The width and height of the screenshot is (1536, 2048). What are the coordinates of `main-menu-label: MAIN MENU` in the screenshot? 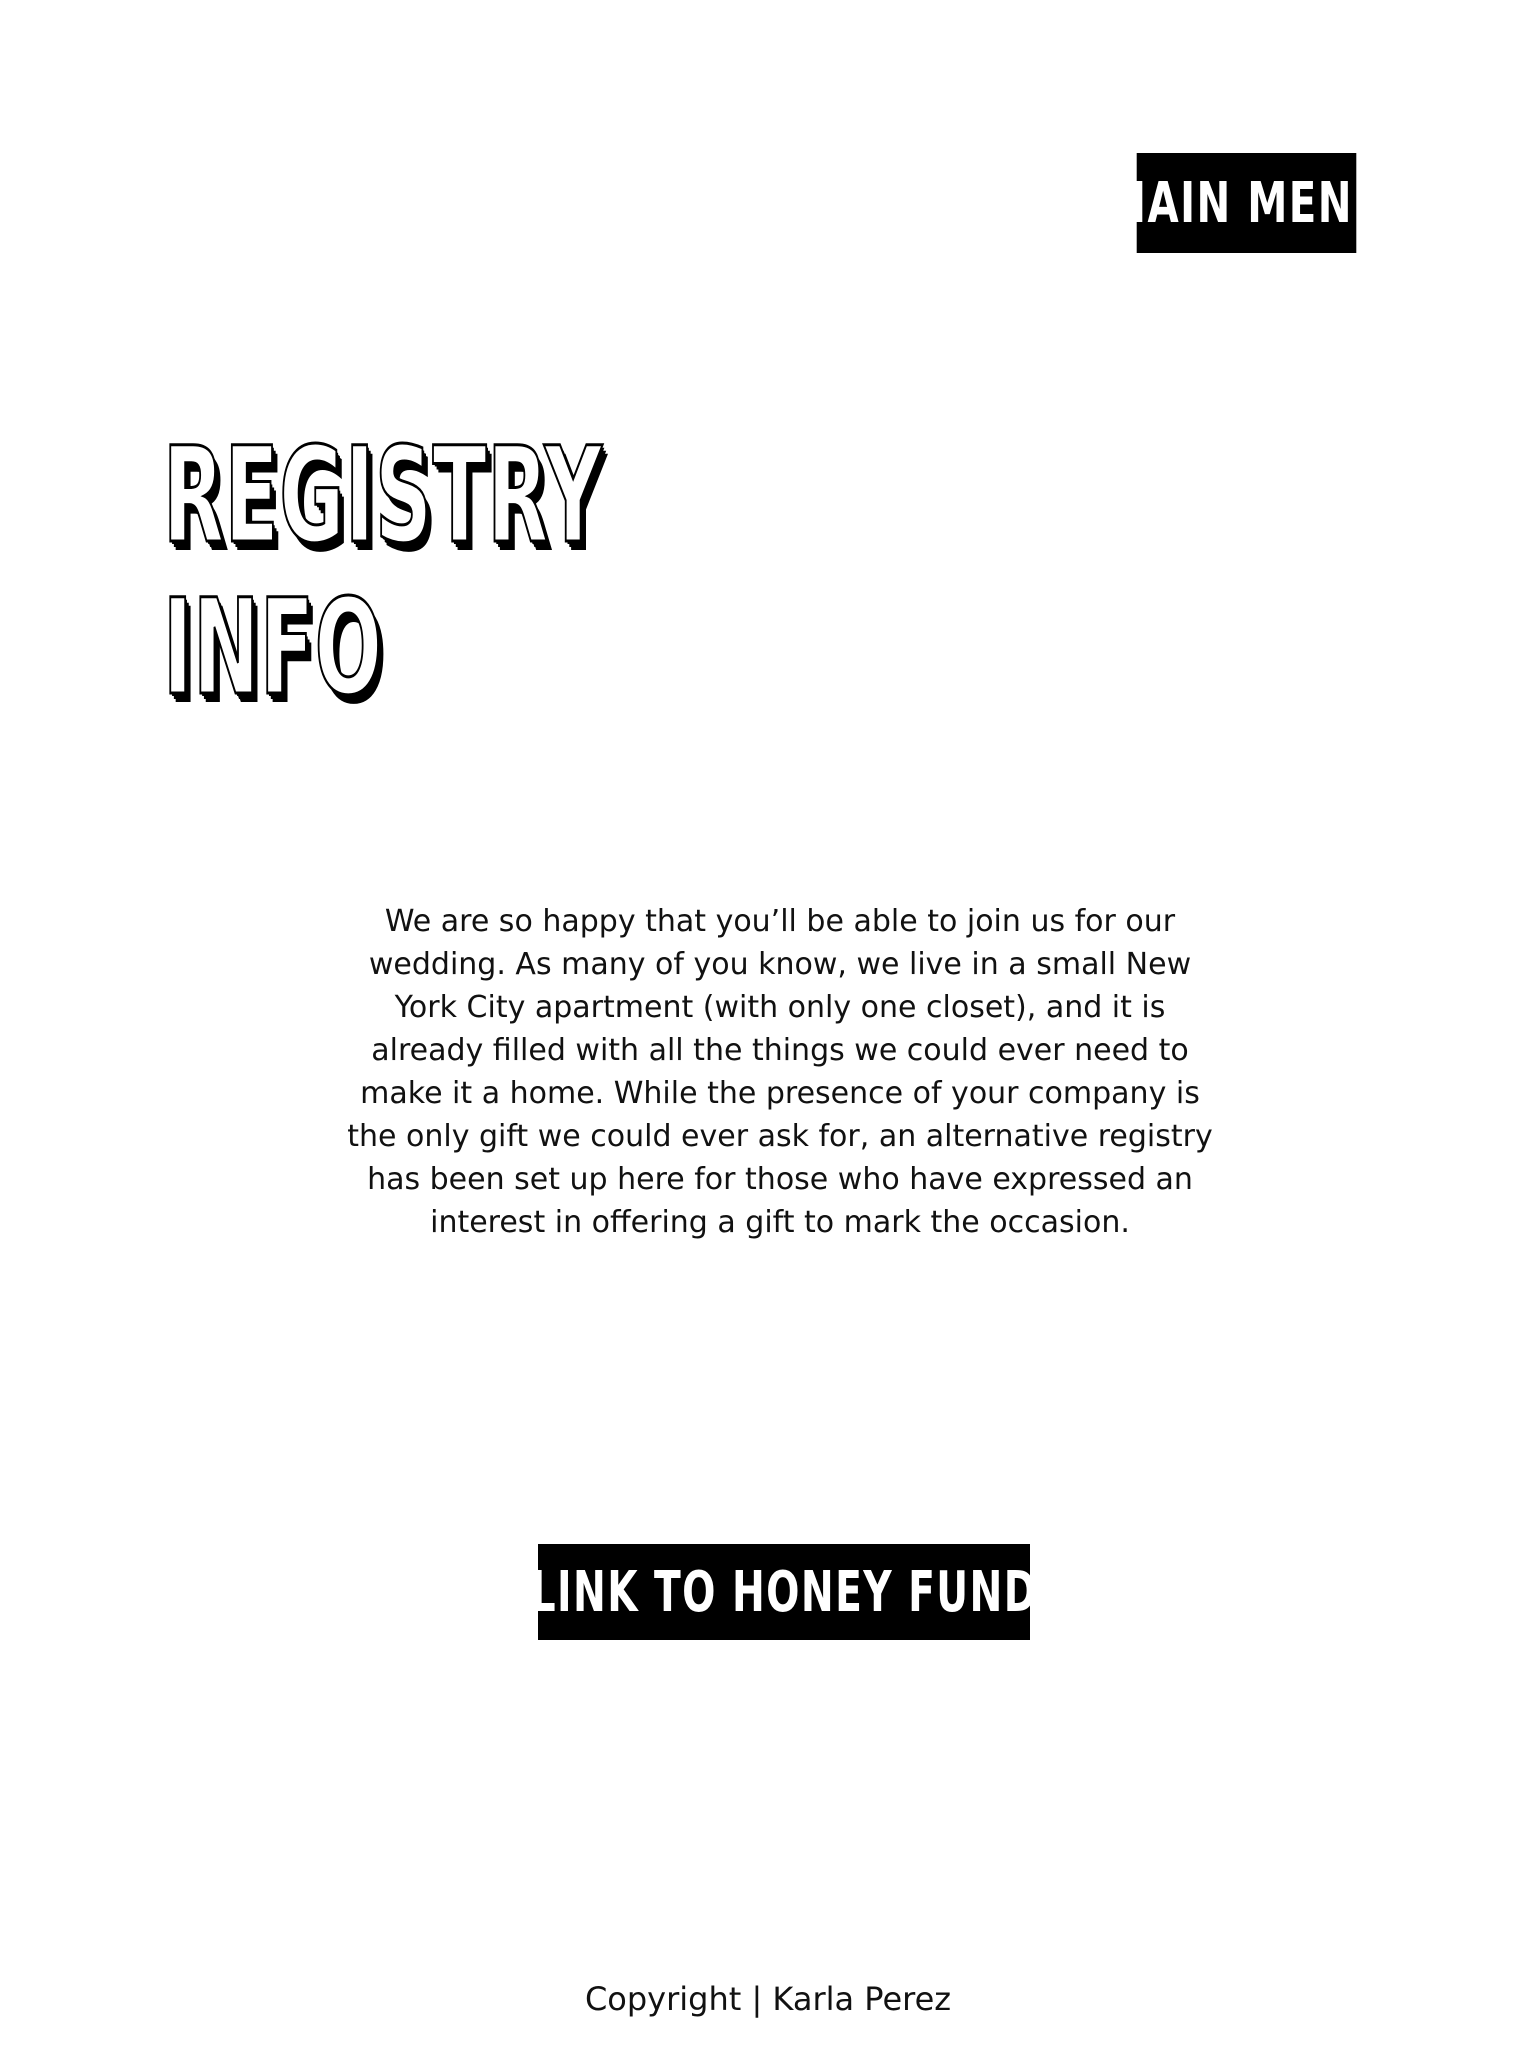 It's located at (1246, 203).